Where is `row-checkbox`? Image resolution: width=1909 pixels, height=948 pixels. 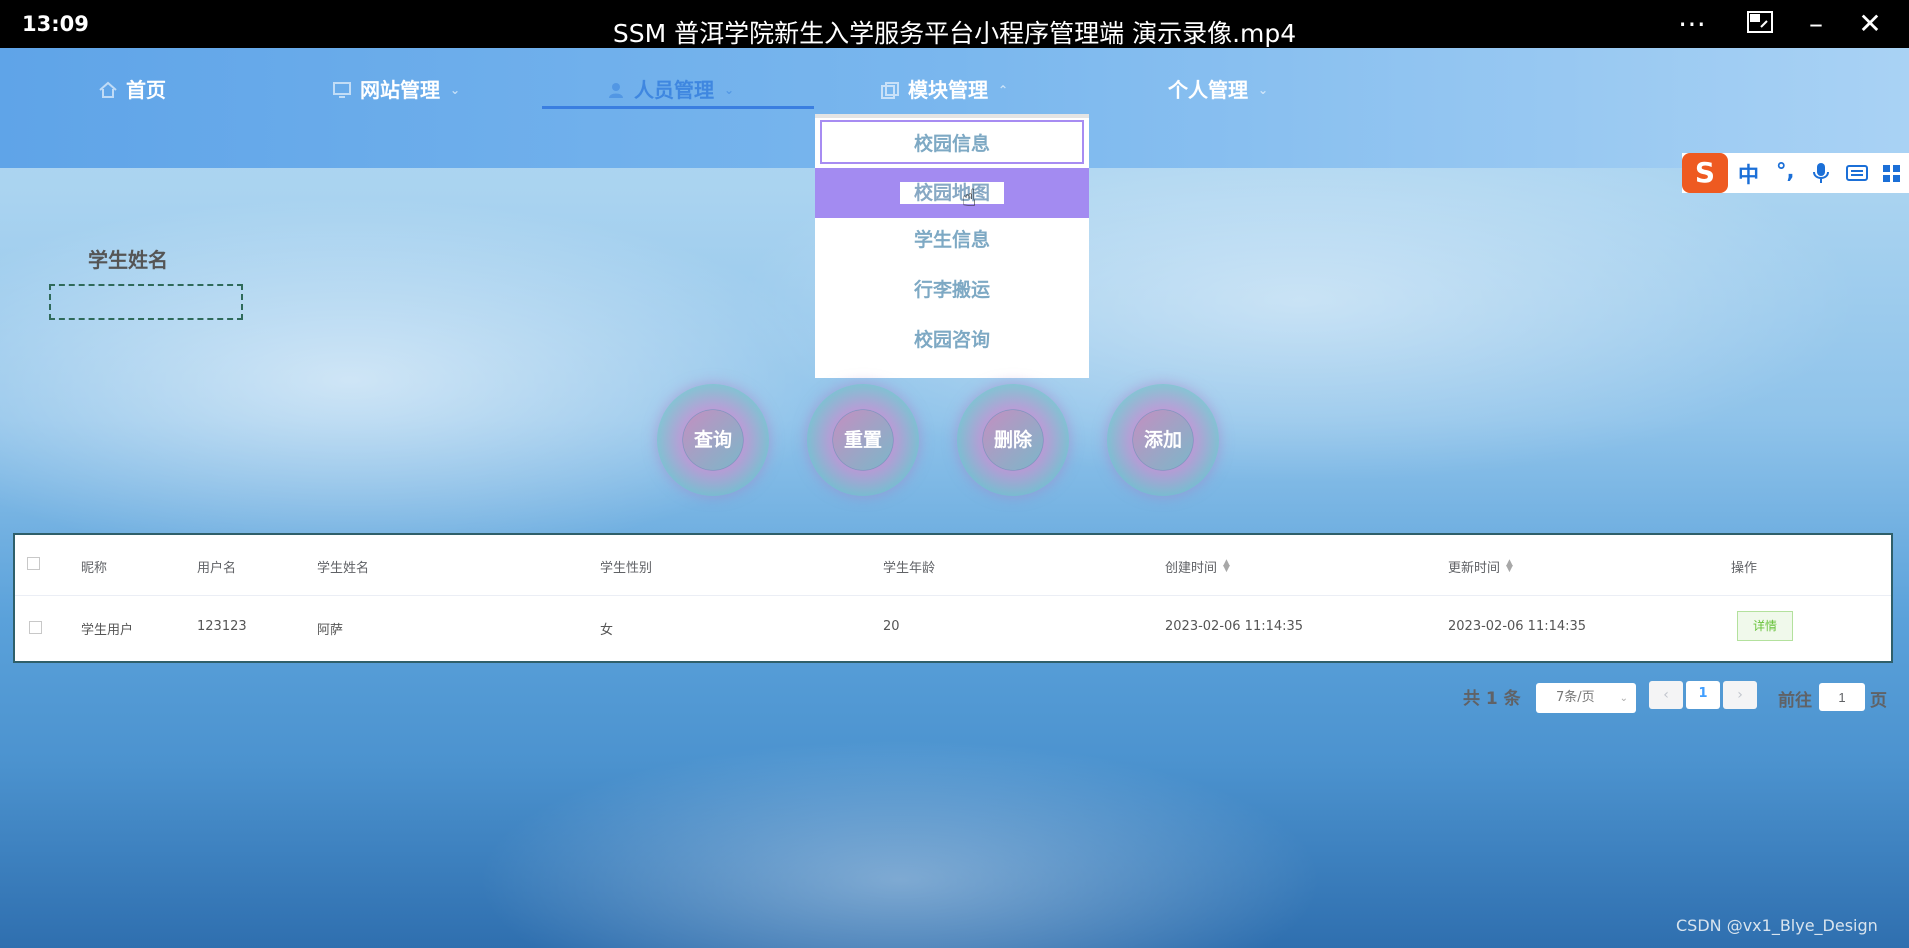 row-checkbox is located at coordinates (35, 627).